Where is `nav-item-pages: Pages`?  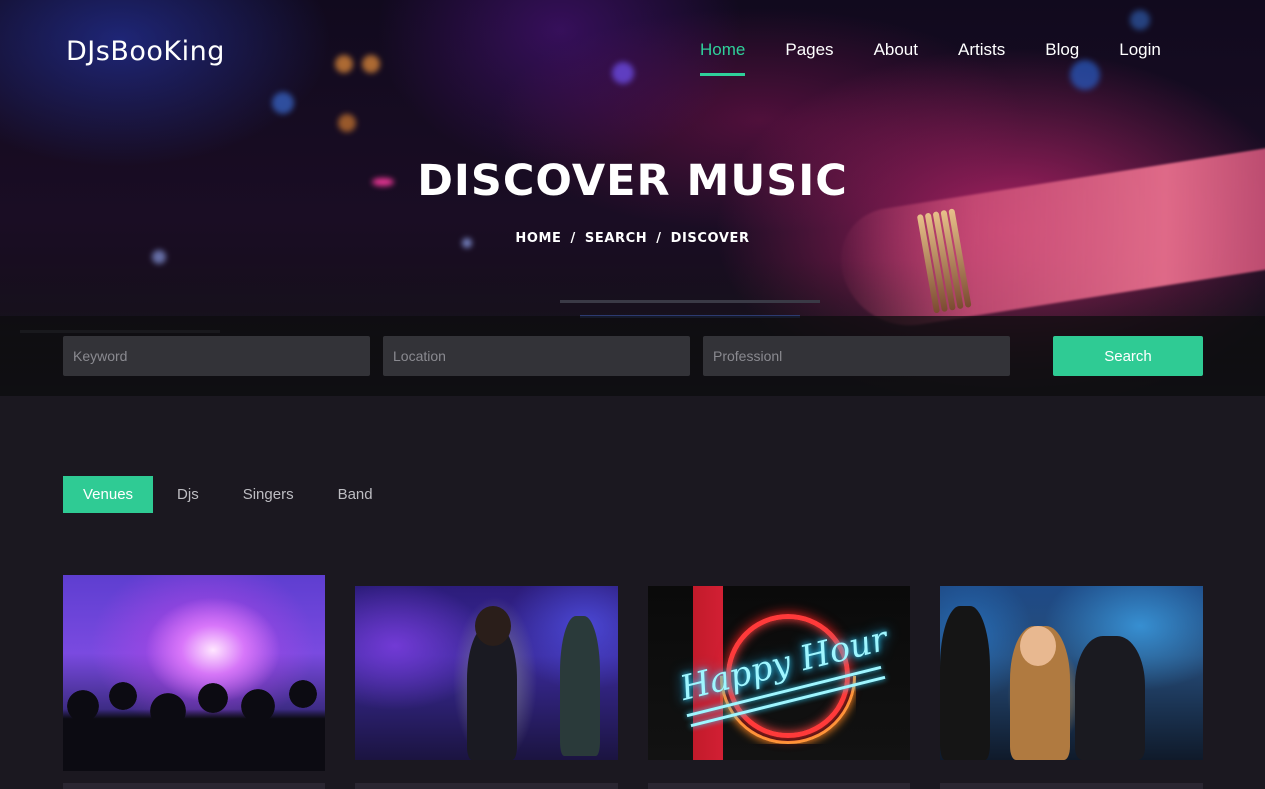 nav-item-pages: Pages is located at coordinates (809, 58).